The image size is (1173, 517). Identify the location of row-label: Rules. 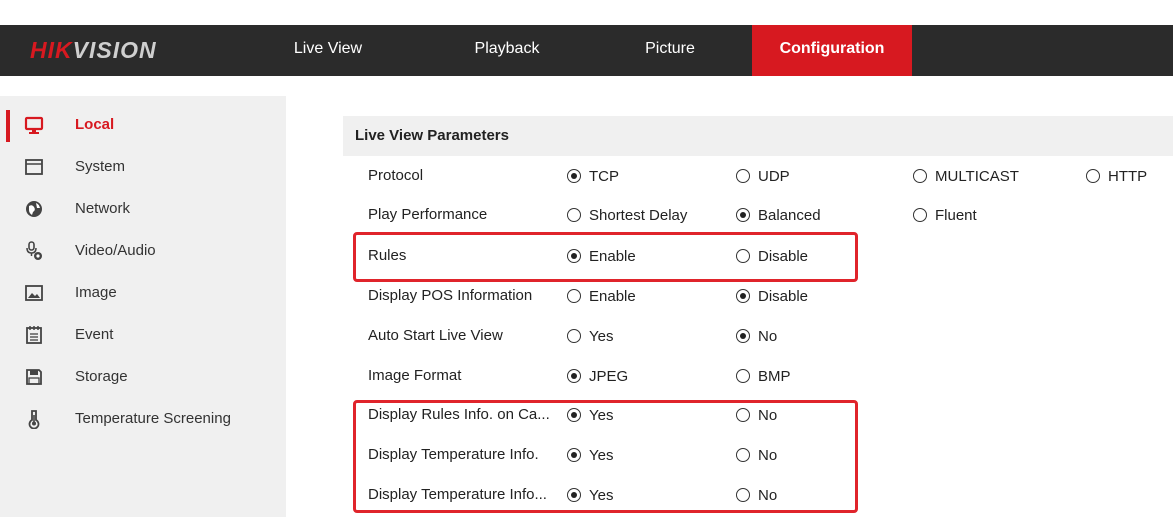
(387, 255).